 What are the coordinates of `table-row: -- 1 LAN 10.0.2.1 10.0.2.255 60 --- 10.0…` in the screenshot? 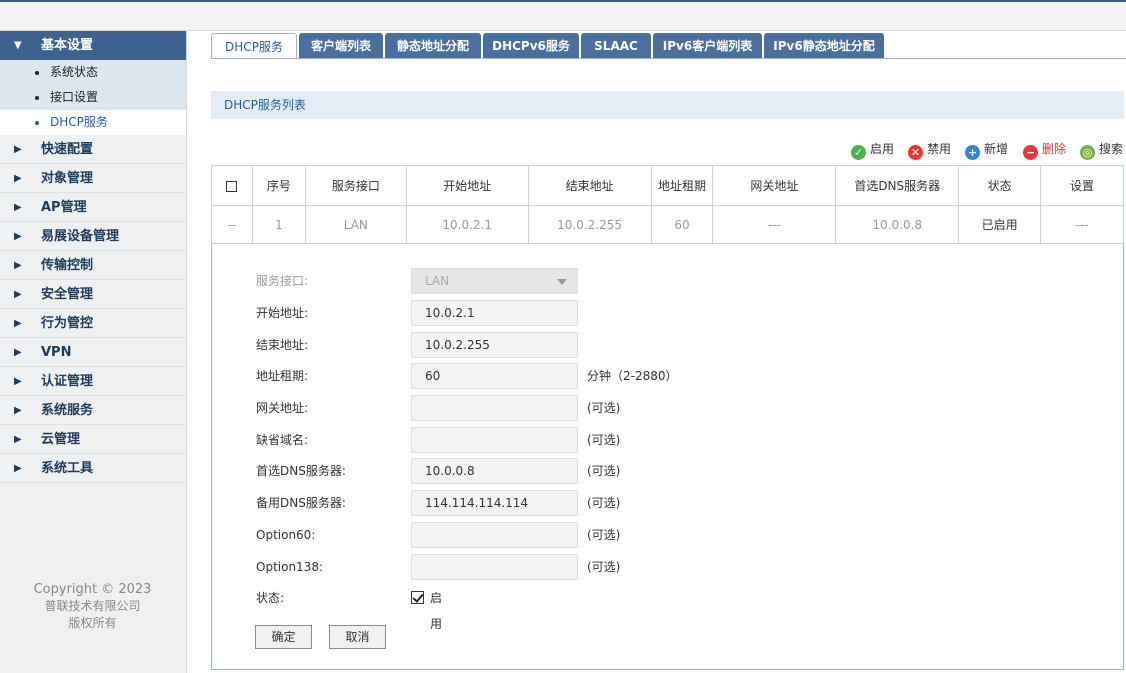 It's located at (667, 224).